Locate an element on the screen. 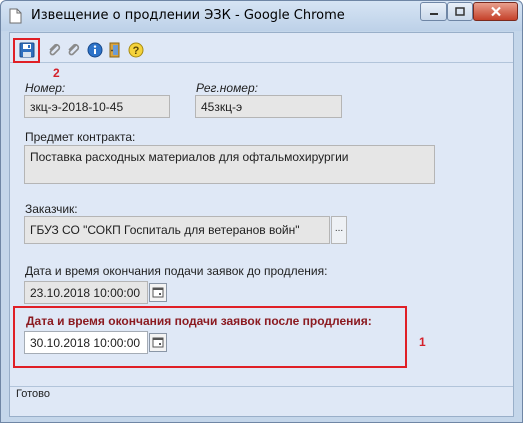 The width and height of the screenshot is (523, 423). info-icon is located at coordinates (95, 50).